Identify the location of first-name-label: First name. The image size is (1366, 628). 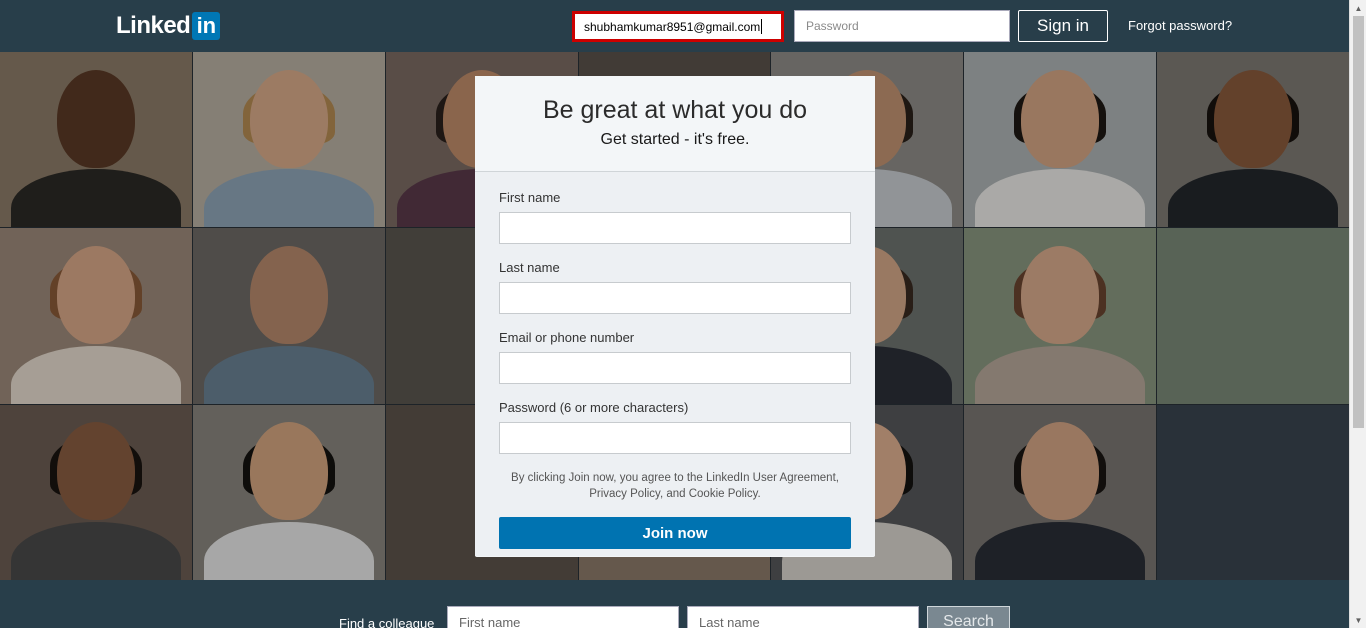
(530, 197).